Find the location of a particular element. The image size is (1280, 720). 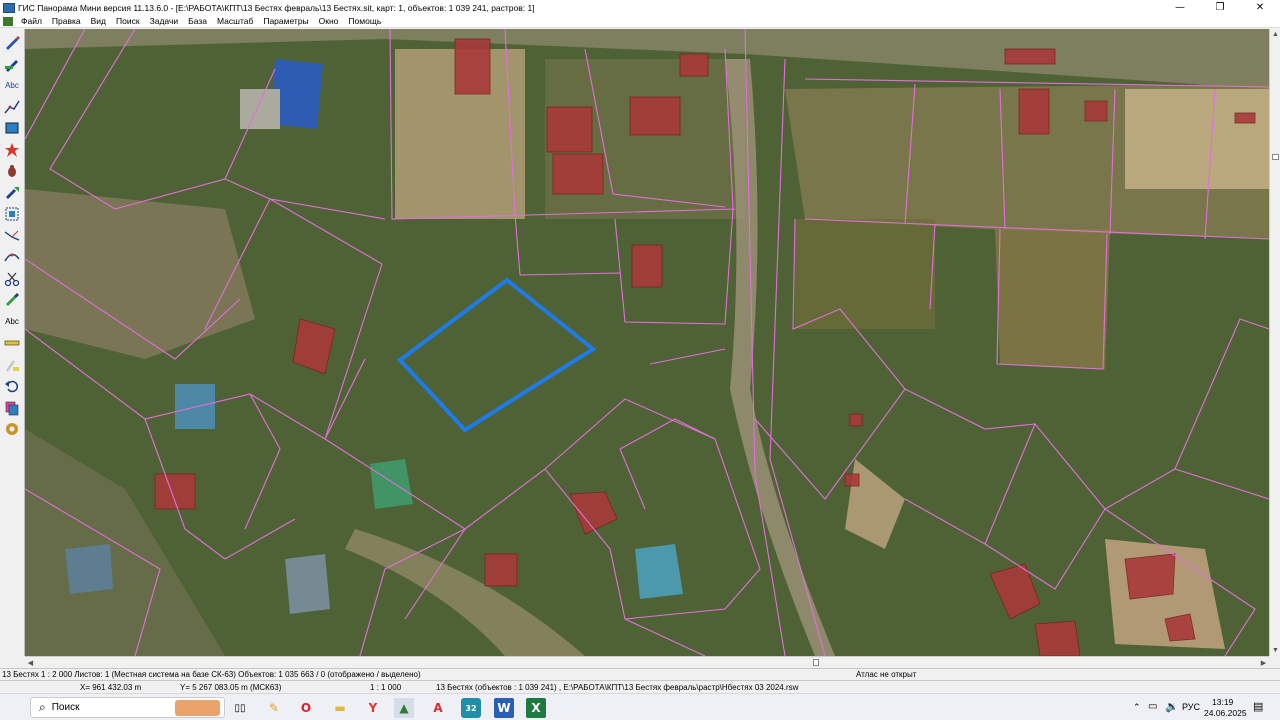

clock-date: 24.06.2025 is located at coordinates (1225, 713).